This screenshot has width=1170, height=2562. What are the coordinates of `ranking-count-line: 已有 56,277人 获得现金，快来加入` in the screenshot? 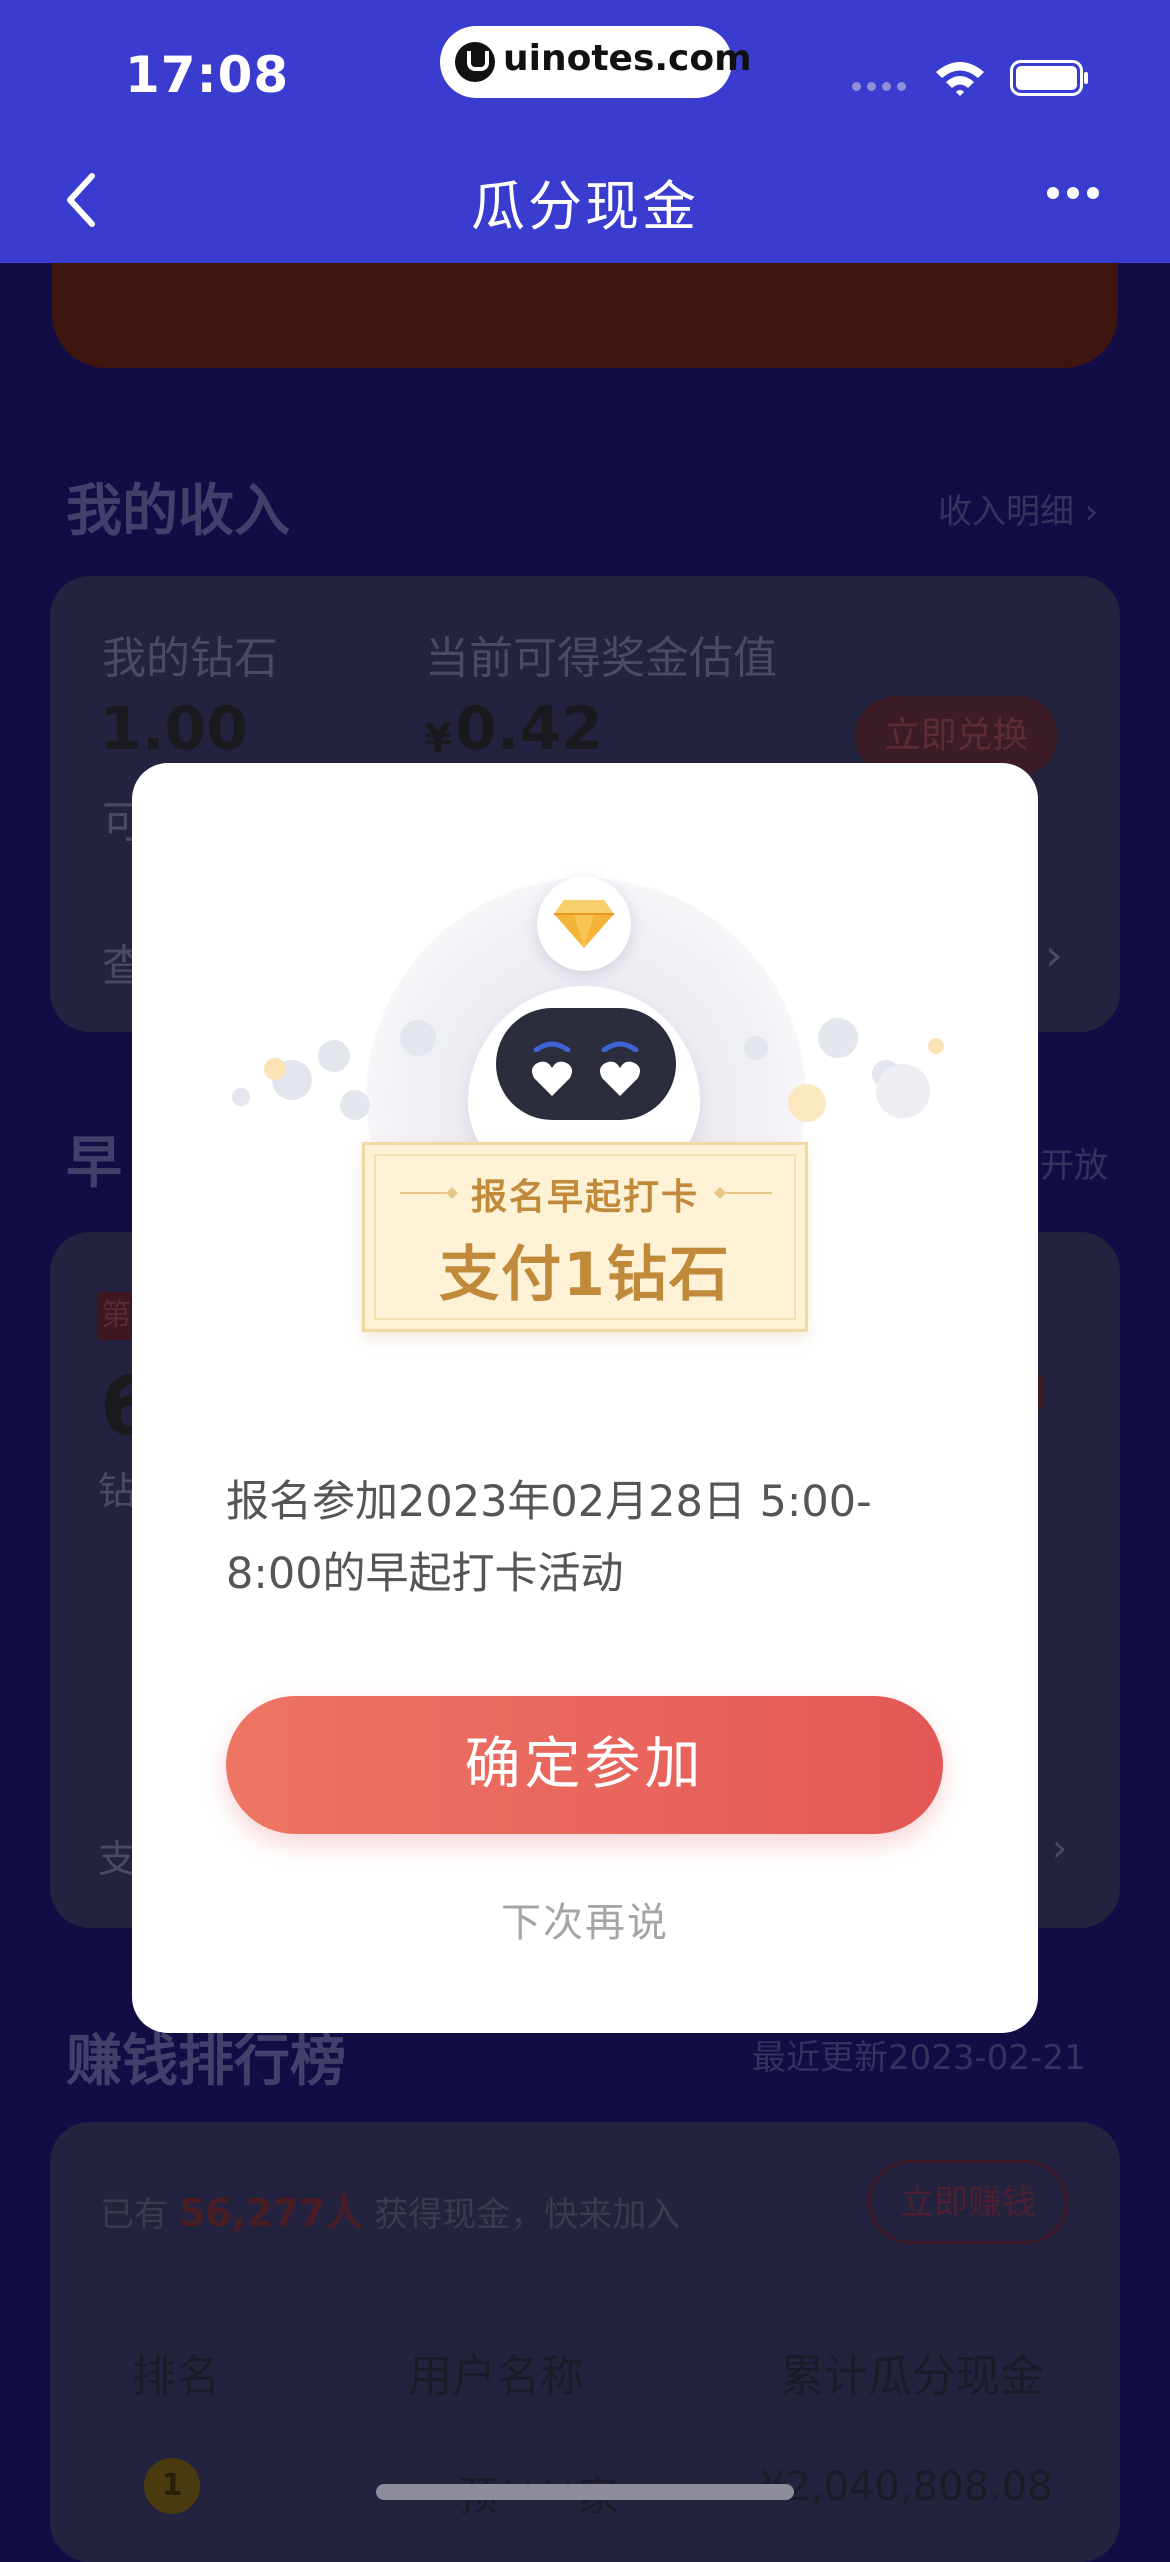 It's located at (390, 2209).